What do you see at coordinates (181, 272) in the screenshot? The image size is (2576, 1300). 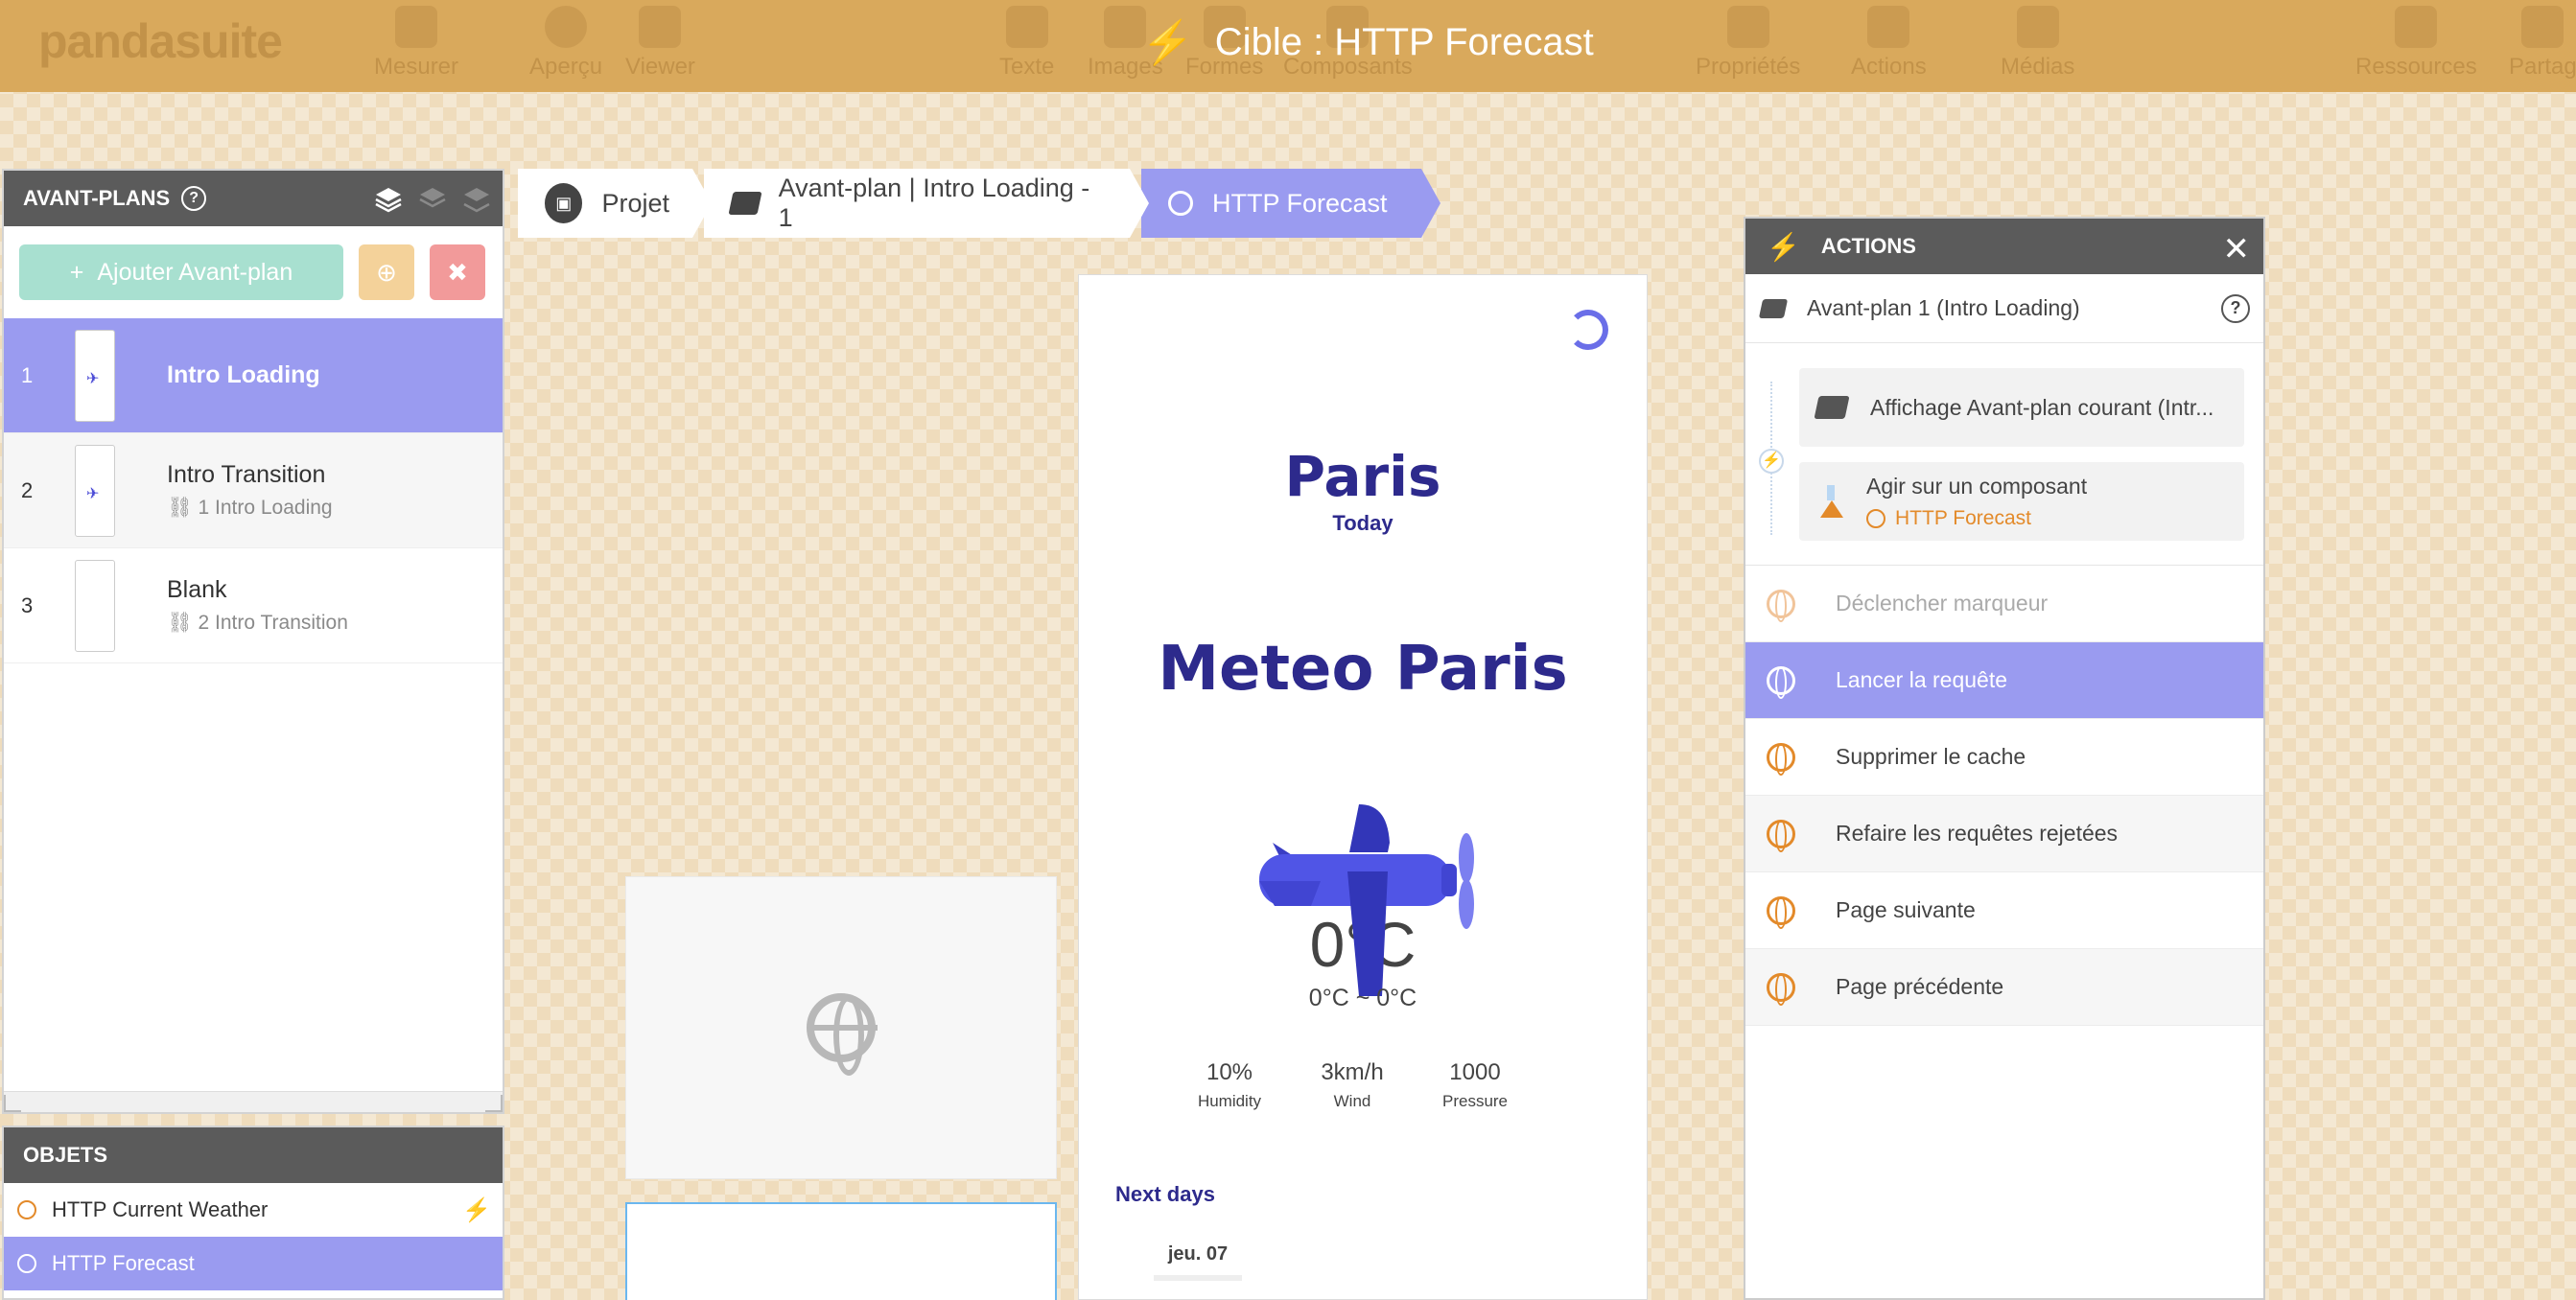 I see `add-avantplan-button: + Ajouter Avant-plan` at bounding box center [181, 272].